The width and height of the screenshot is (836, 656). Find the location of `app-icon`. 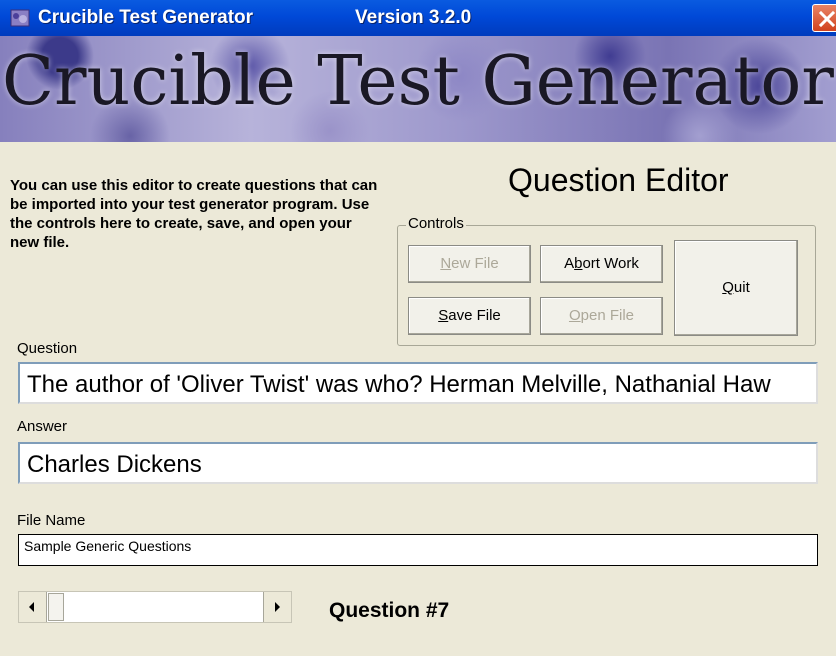

app-icon is located at coordinates (20, 18).